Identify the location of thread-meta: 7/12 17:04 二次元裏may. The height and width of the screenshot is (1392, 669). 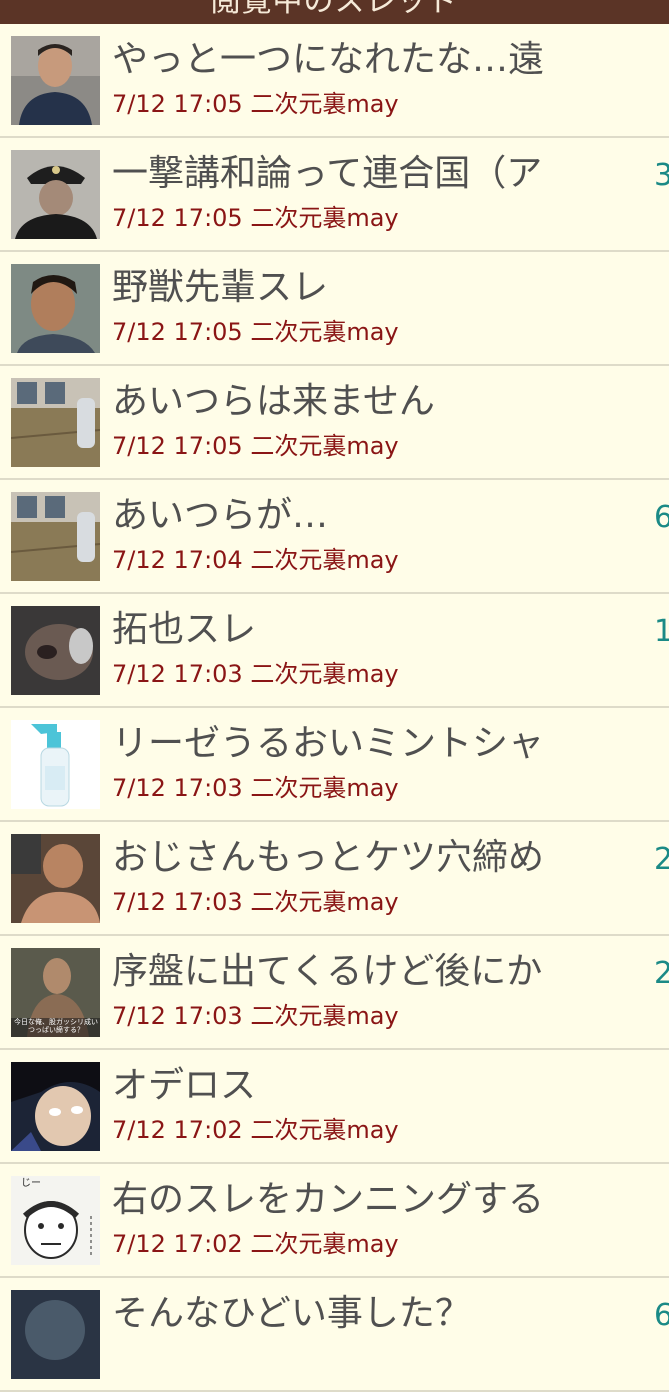
(255, 560).